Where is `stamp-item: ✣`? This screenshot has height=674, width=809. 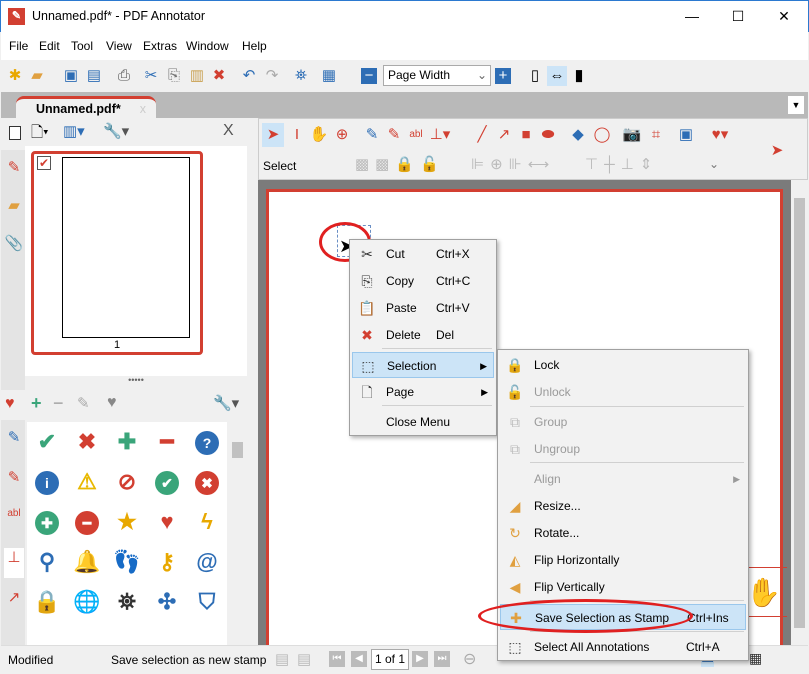 stamp-item: ✣ is located at coordinates (167, 602).